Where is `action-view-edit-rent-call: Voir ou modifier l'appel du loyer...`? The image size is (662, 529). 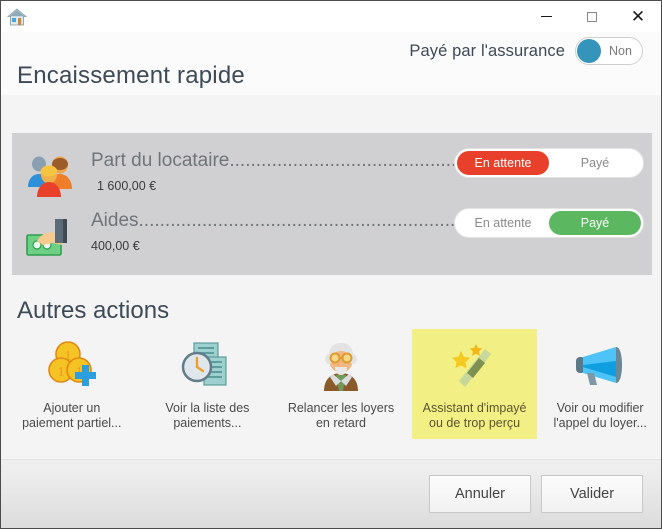 action-view-edit-rent-call: Voir ou modifier l'appel du loyer... is located at coordinates (599, 384).